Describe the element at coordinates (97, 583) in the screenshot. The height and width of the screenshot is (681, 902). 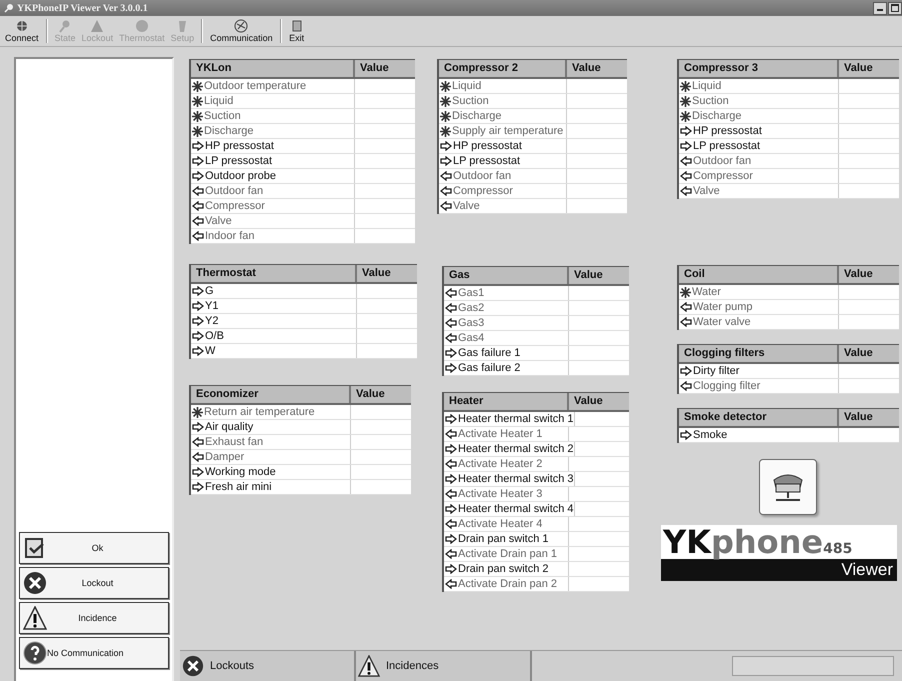
I see `legend-label: Lockout` at that location.